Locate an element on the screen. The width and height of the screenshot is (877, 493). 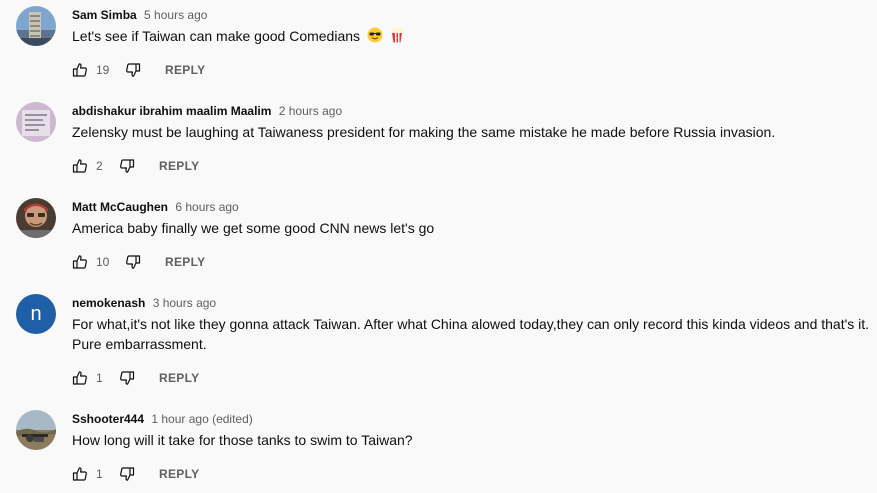
like-count: 19 is located at coordinates (103, 70).